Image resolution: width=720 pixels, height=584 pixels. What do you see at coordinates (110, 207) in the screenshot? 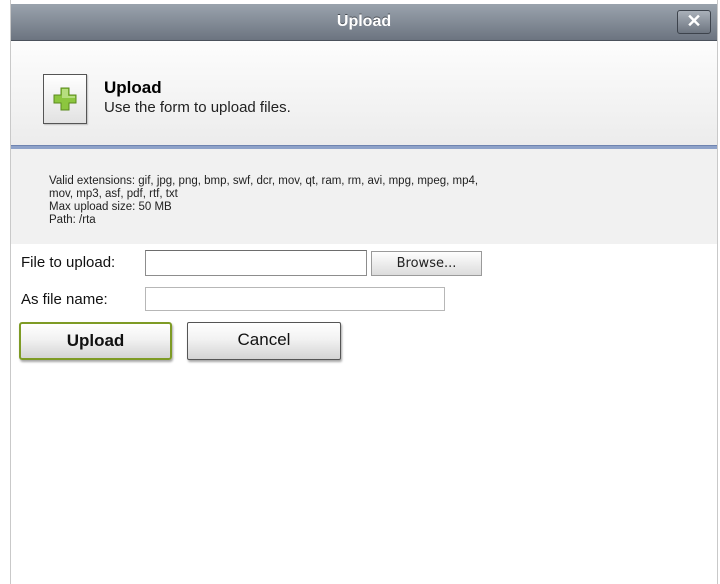
I see `max-upload-size-text: Max upload size: 50 MB` at bounding box center [110, 207].